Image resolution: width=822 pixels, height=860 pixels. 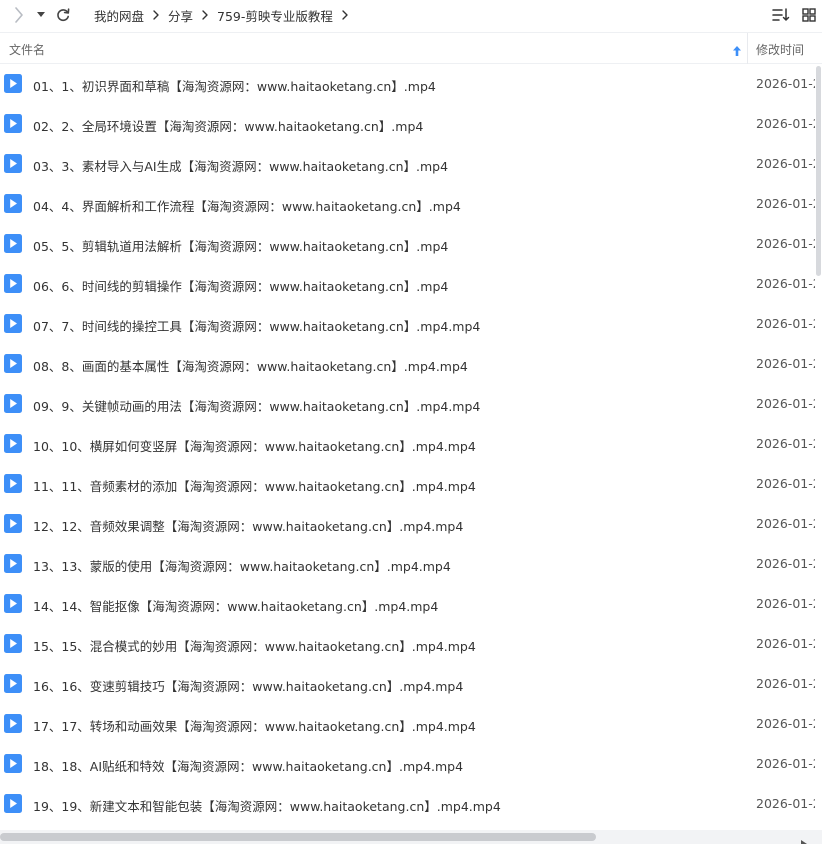 I want to click on list-header: 文件名 修改时间, so click(x=411, y=48).